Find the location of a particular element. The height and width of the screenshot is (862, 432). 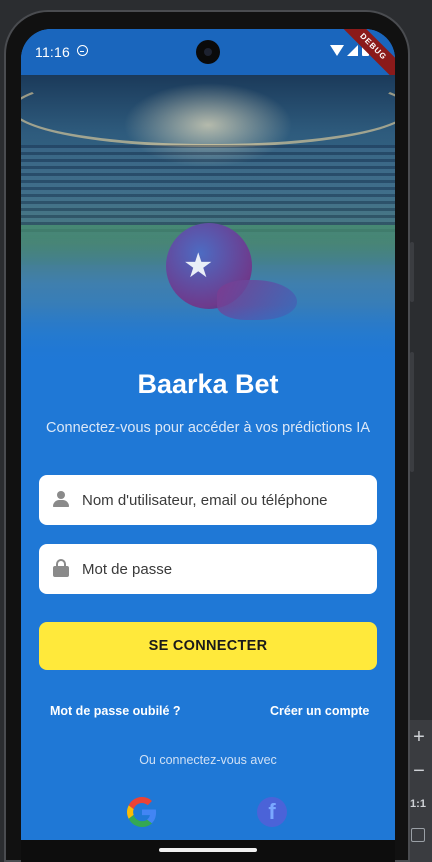

signal-icon is located at coordinates (352, 50).